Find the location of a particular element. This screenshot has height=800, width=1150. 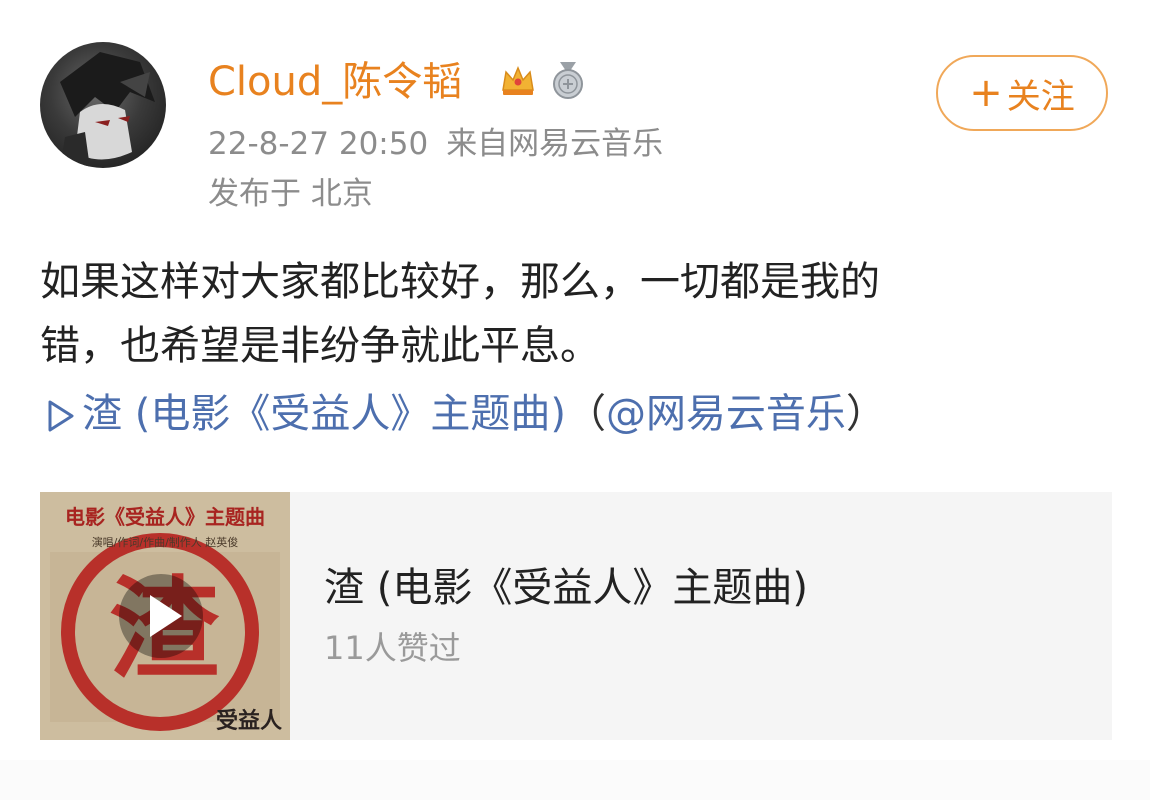

play-triangle-icon is located at coordinates (61, 416).